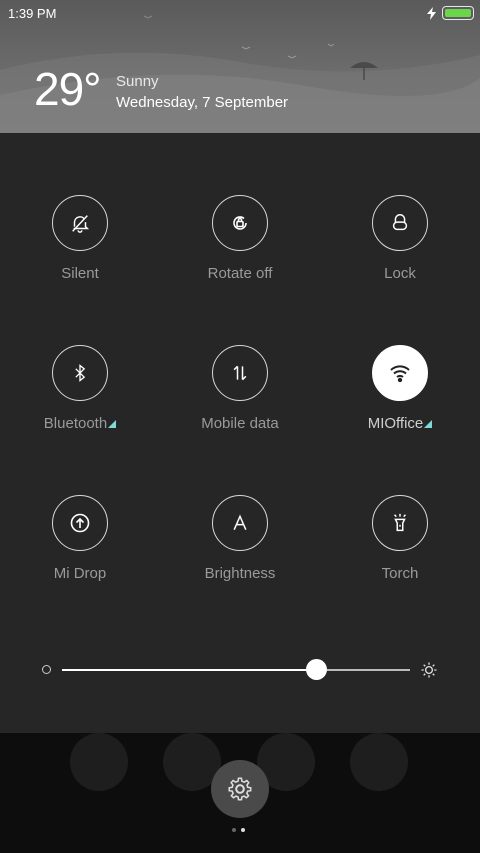 Image resolution: width=480 pixels, height=853 pixels. I want to click on brightness-fill, so click(189, 670).